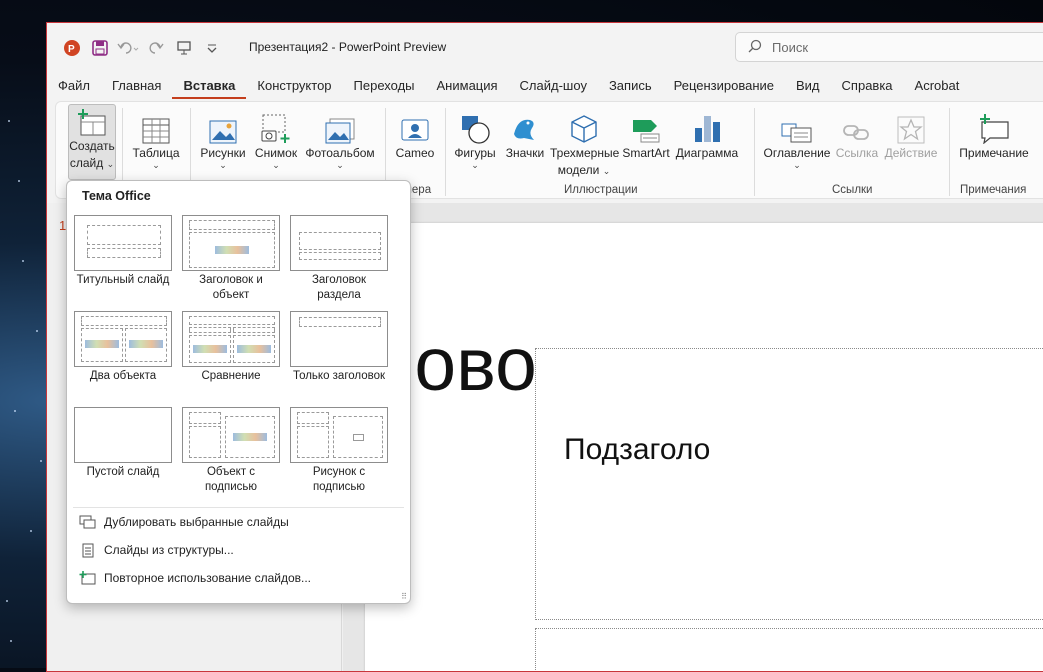 This screenshot has height=672, width=1043. I want to click on layout-label: Титульный слайд, so click(123, 280).